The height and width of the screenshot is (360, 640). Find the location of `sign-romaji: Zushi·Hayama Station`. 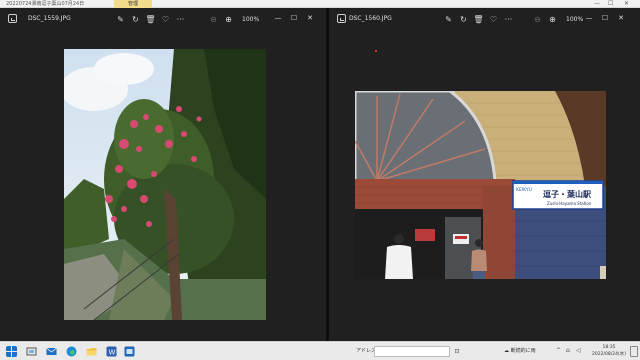

sign-romaji: Zushi·Hayama Station is located at coordinates (569, 203).